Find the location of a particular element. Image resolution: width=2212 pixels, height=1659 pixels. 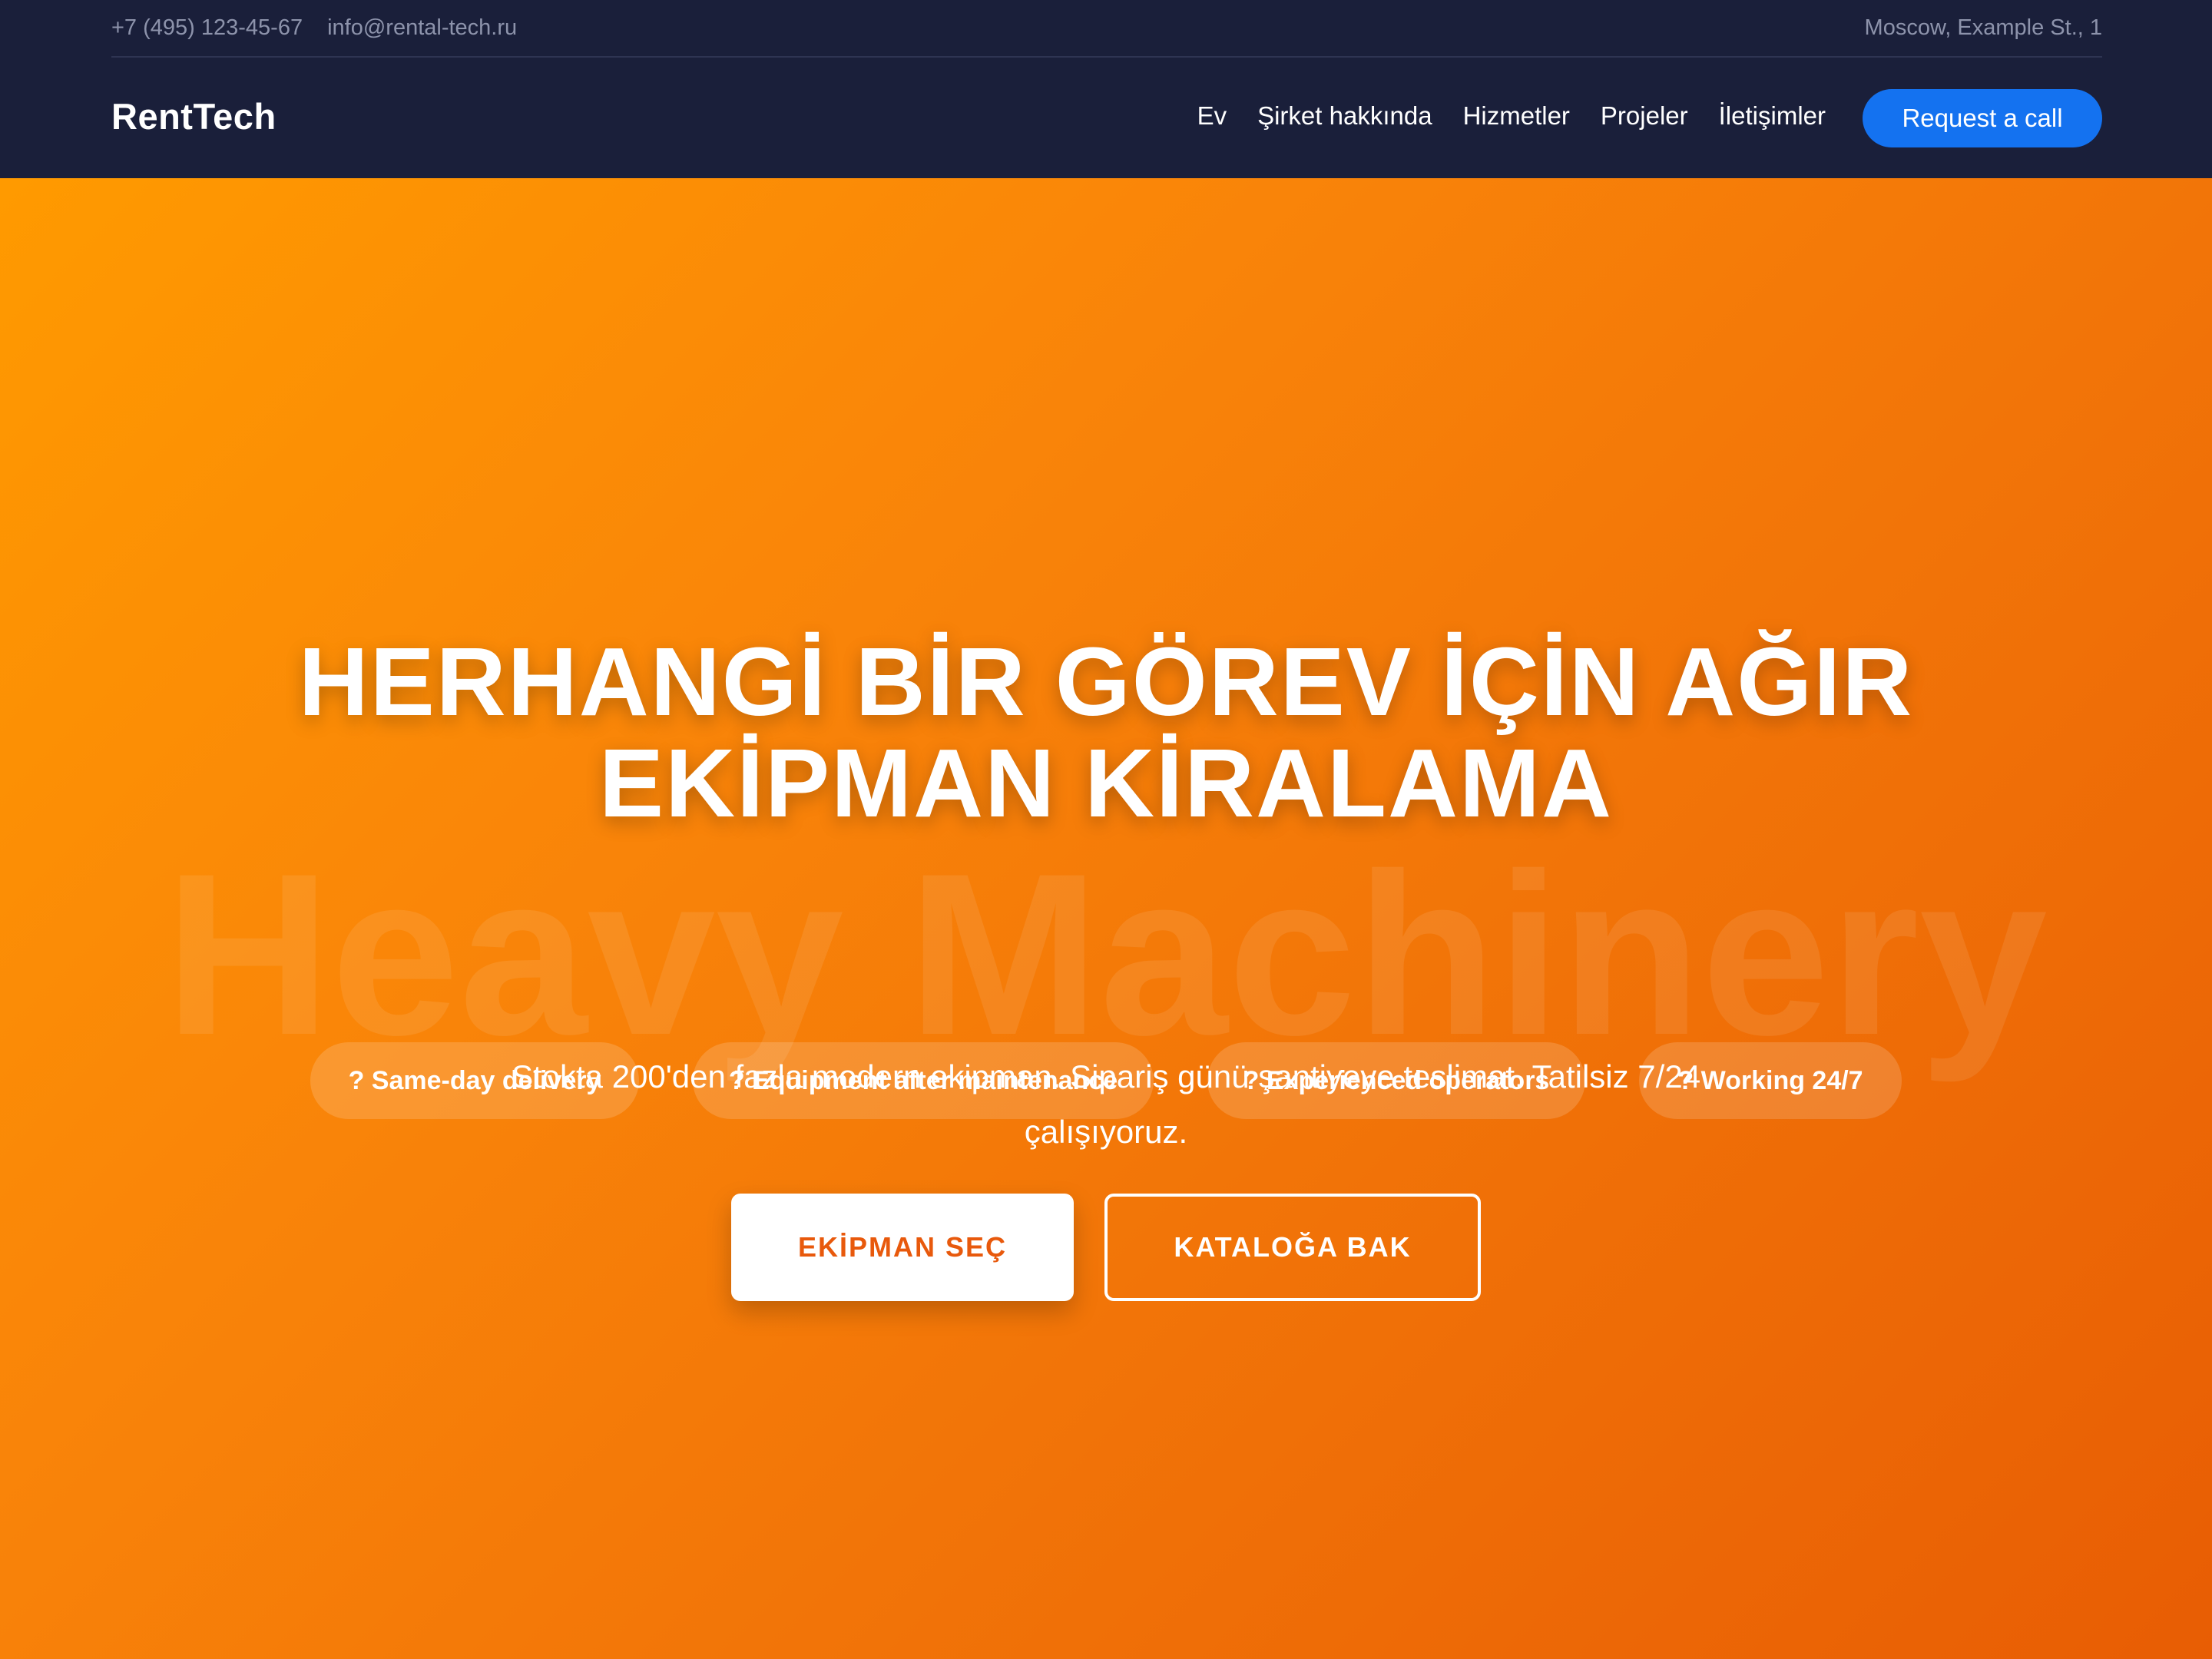

view-catalog-button: KATALOĞA BAK is located at coordinates (1293, 1247).